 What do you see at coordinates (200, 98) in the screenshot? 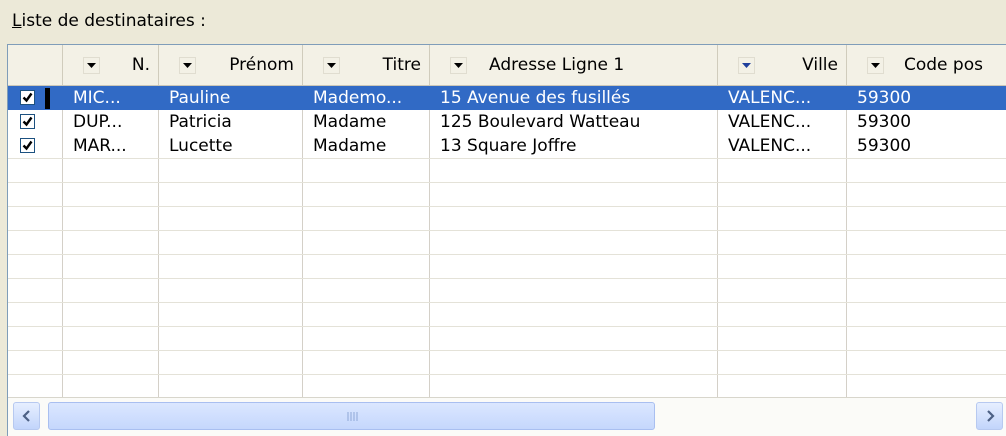
I see `cell-prenom: Pauline` at bounding box center [200, 98].